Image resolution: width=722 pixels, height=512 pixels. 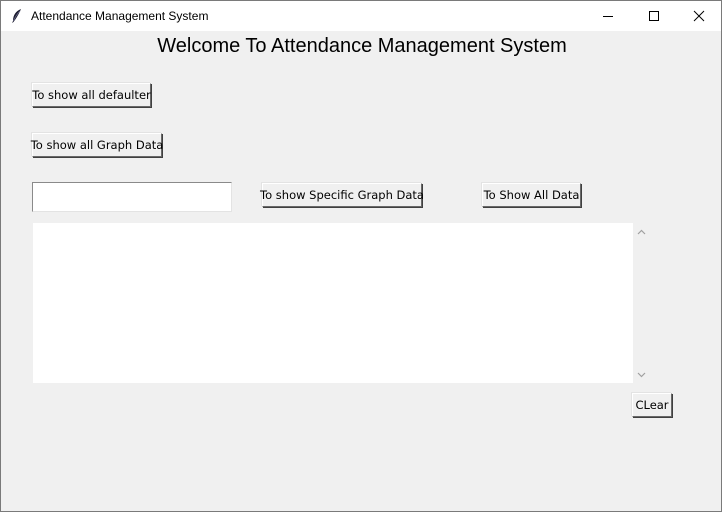 What do you see at coordinates (641, 303) in the screenshot?
I see `vertical-scrollbar` at bounding box center [641, 303].